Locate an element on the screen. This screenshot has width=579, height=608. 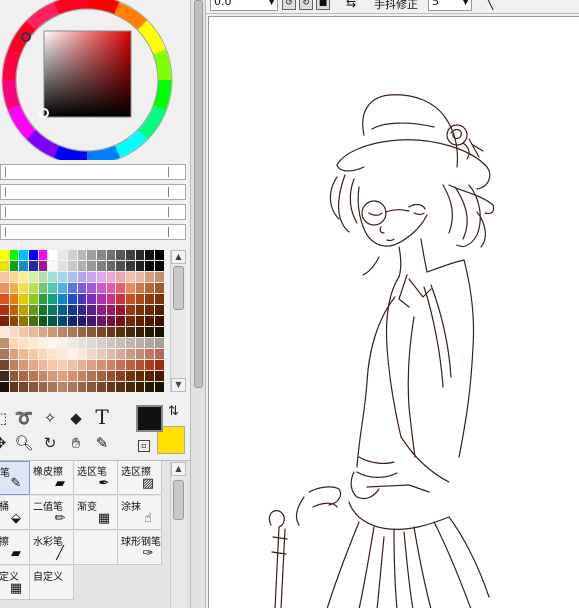
transparent-color-icon: ▫ is located at coordinates (144, 446).